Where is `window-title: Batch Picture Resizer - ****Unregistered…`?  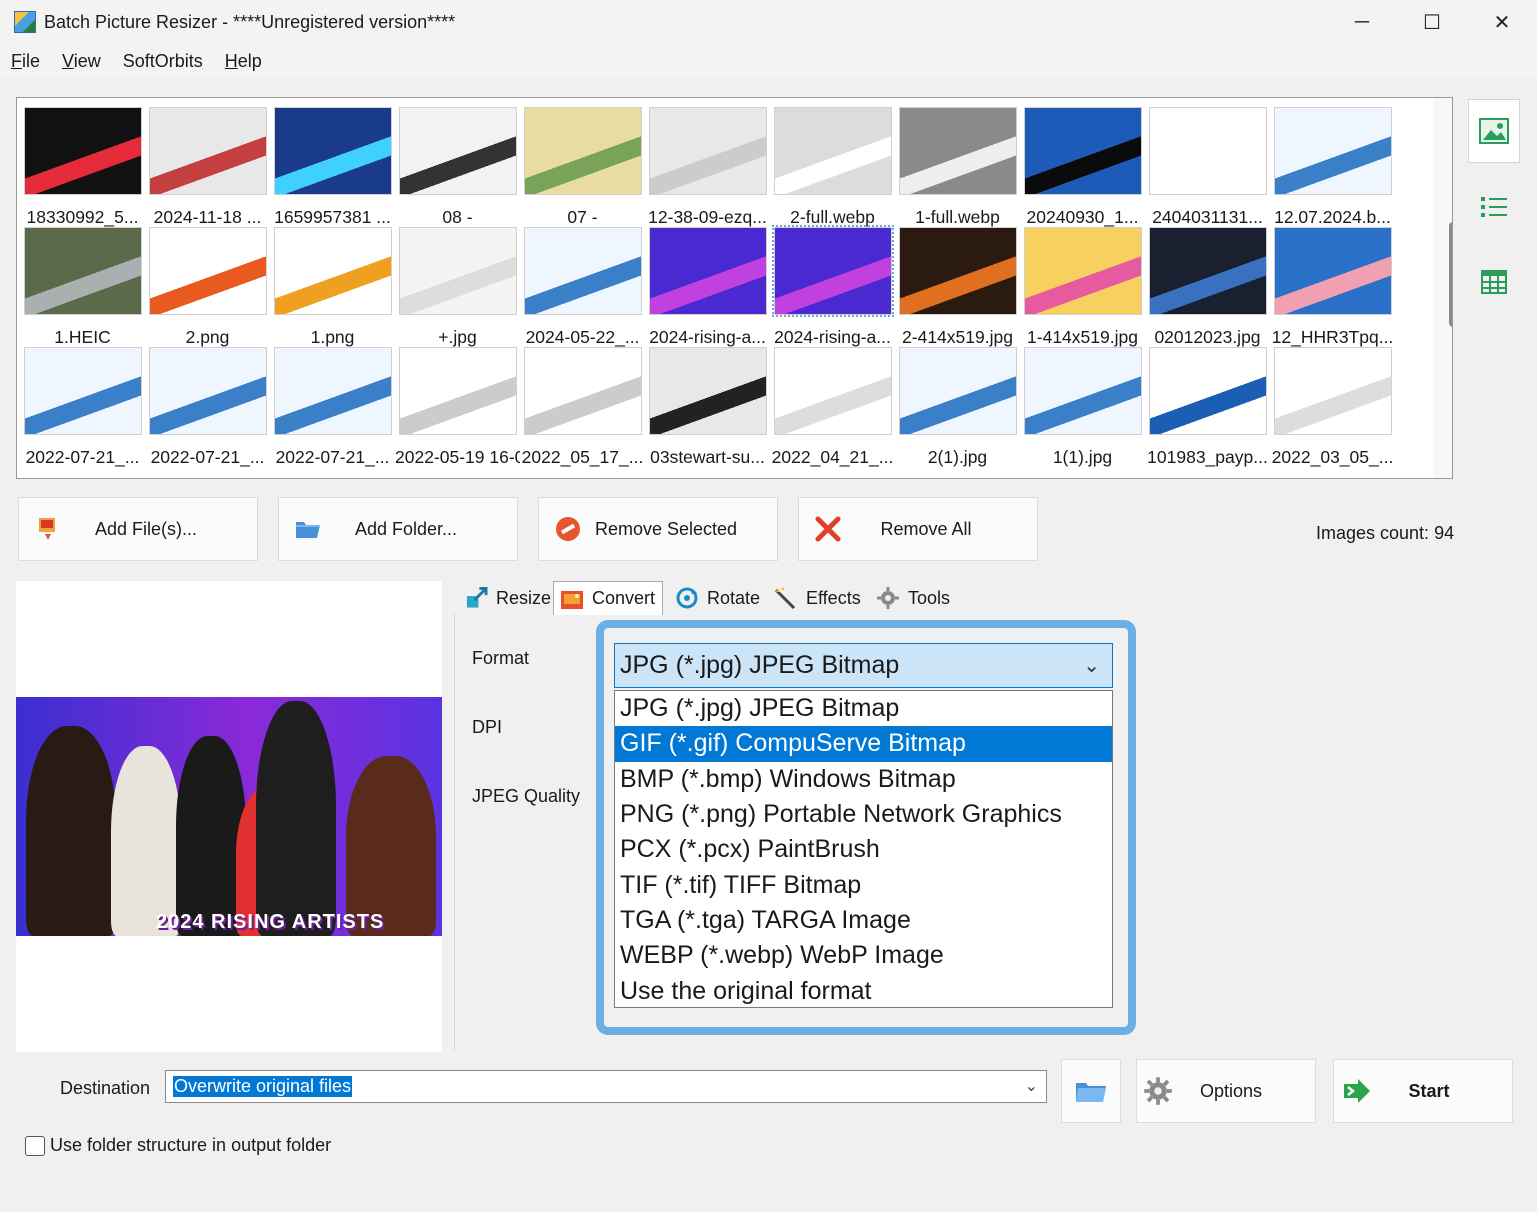 window-title: Batch Picture Resizer - ****Unregistered… is located at coordinates (250, 21).